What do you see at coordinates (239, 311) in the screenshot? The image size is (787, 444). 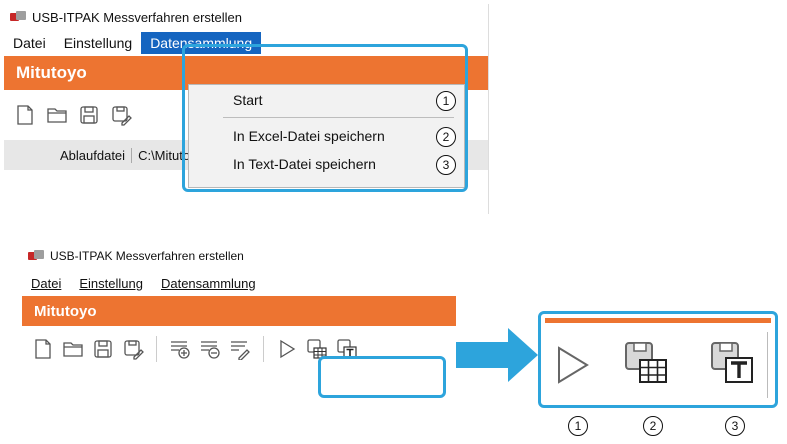 I see `brand-bar: Mitutoyo` at bounding box center [239, 311].